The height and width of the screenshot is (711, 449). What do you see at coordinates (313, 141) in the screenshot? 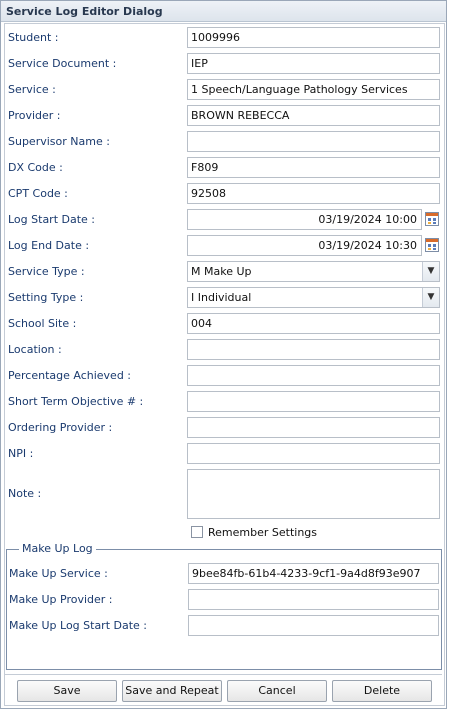
I see `supervisor-name-field` at bounding box center [313, 141].